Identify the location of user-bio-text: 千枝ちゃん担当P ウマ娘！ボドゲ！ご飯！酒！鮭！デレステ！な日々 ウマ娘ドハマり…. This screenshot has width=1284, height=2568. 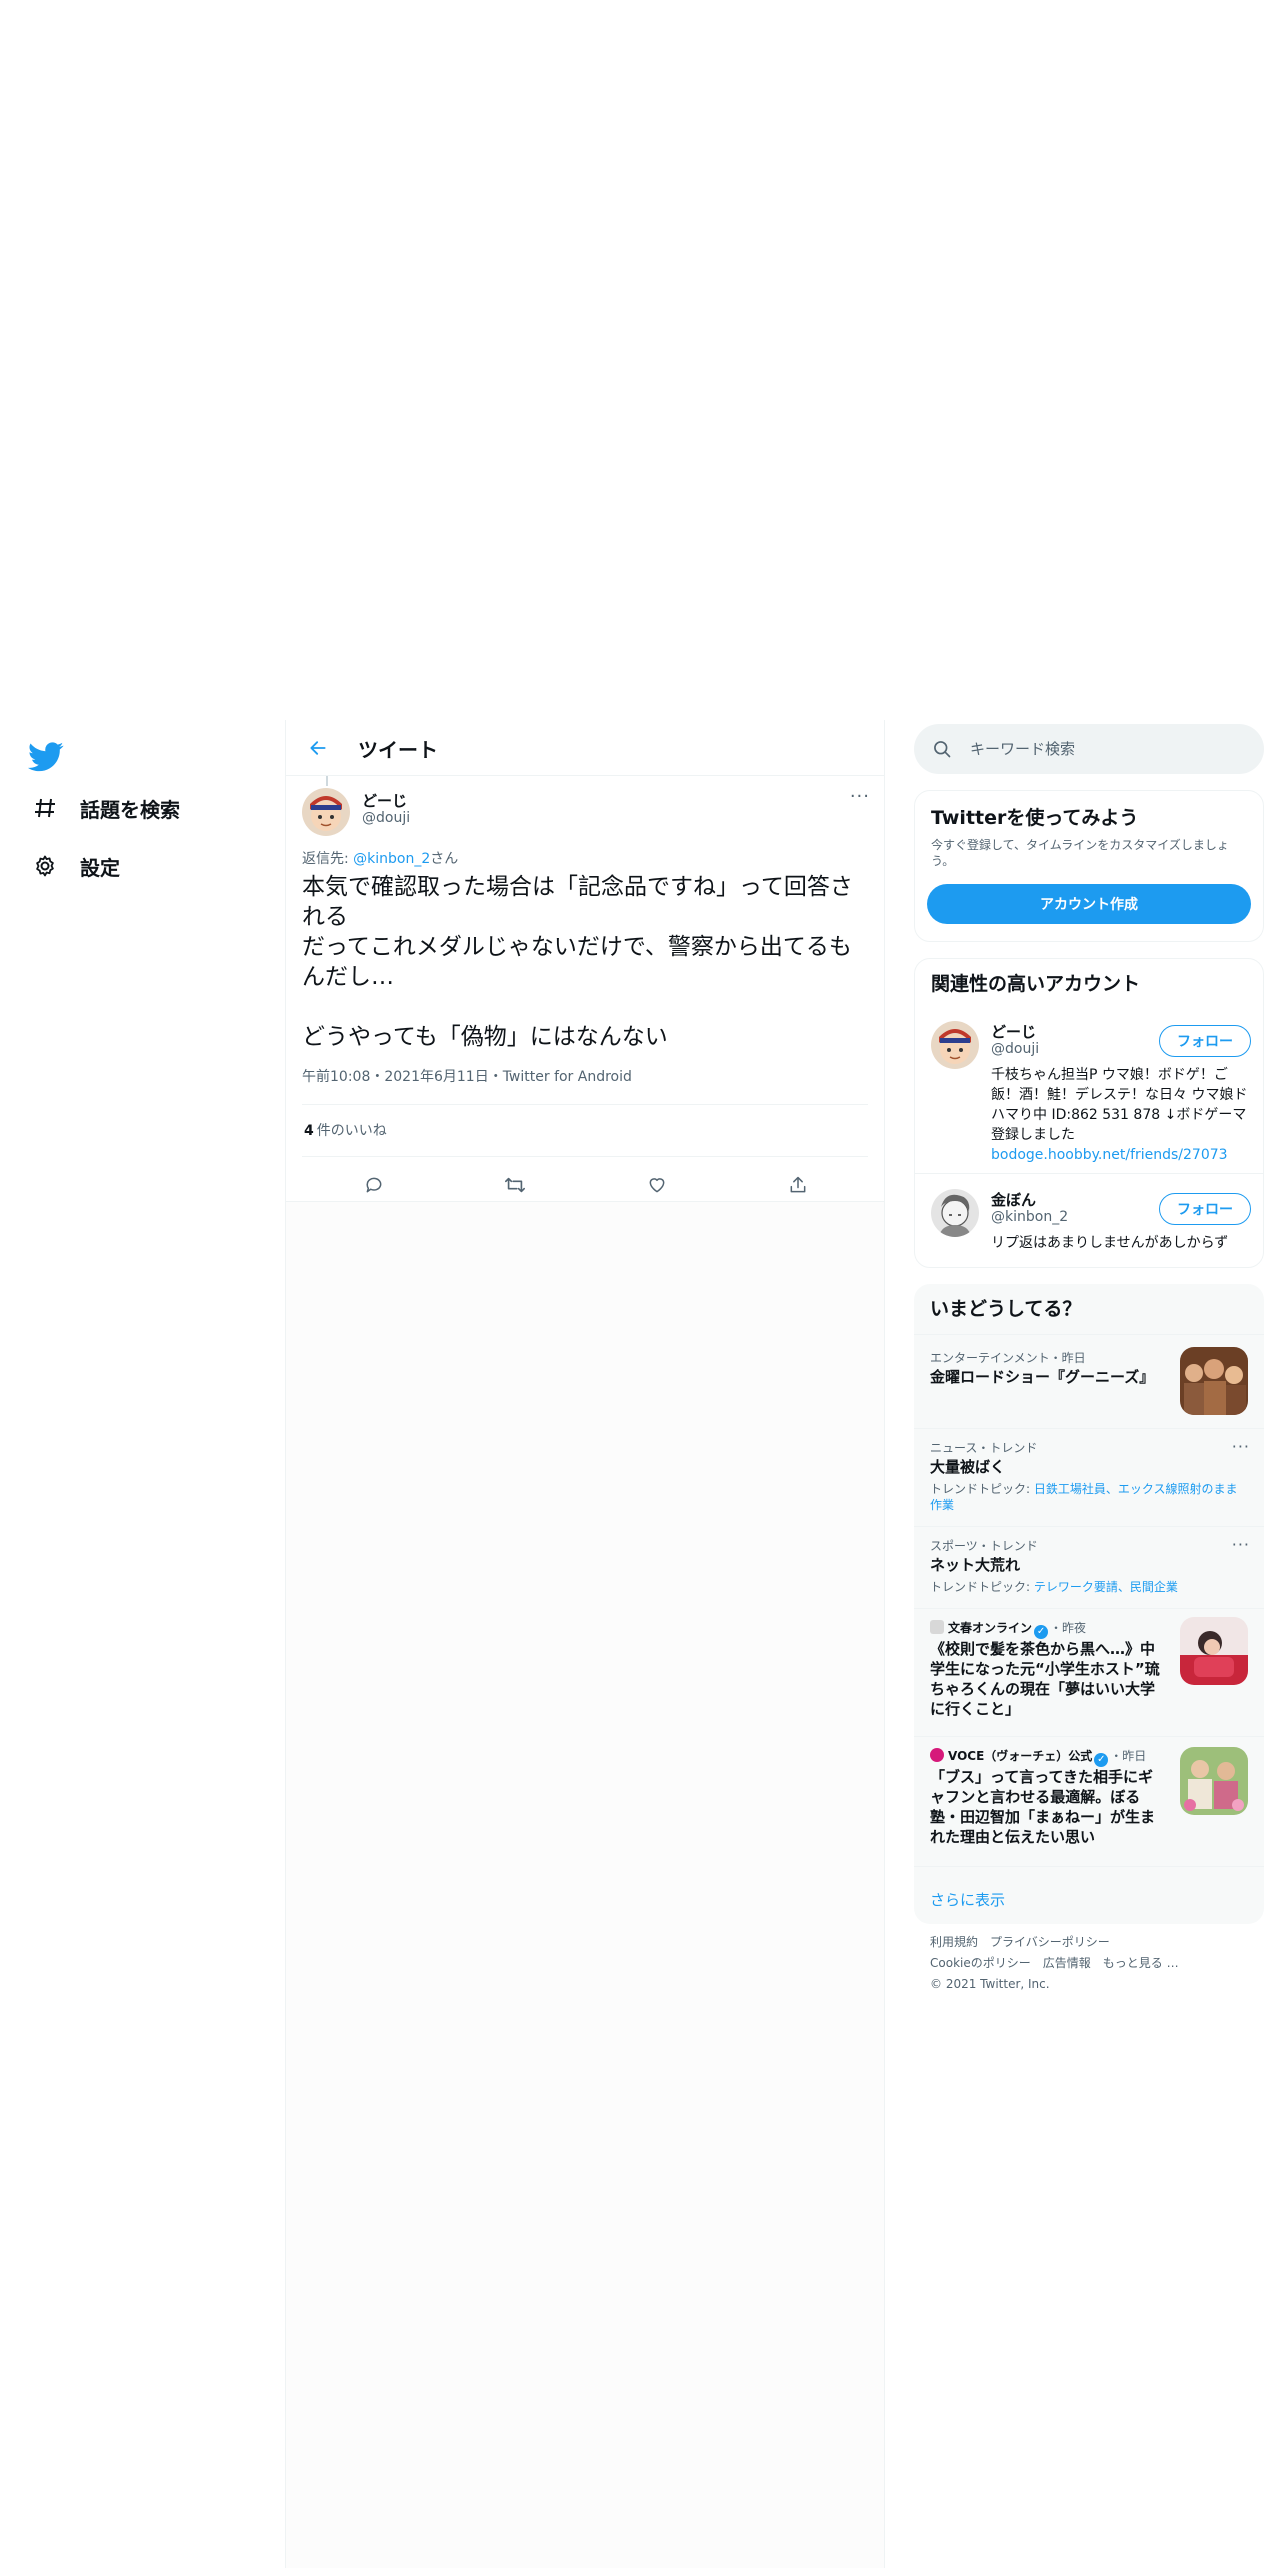
(1119, 1105).